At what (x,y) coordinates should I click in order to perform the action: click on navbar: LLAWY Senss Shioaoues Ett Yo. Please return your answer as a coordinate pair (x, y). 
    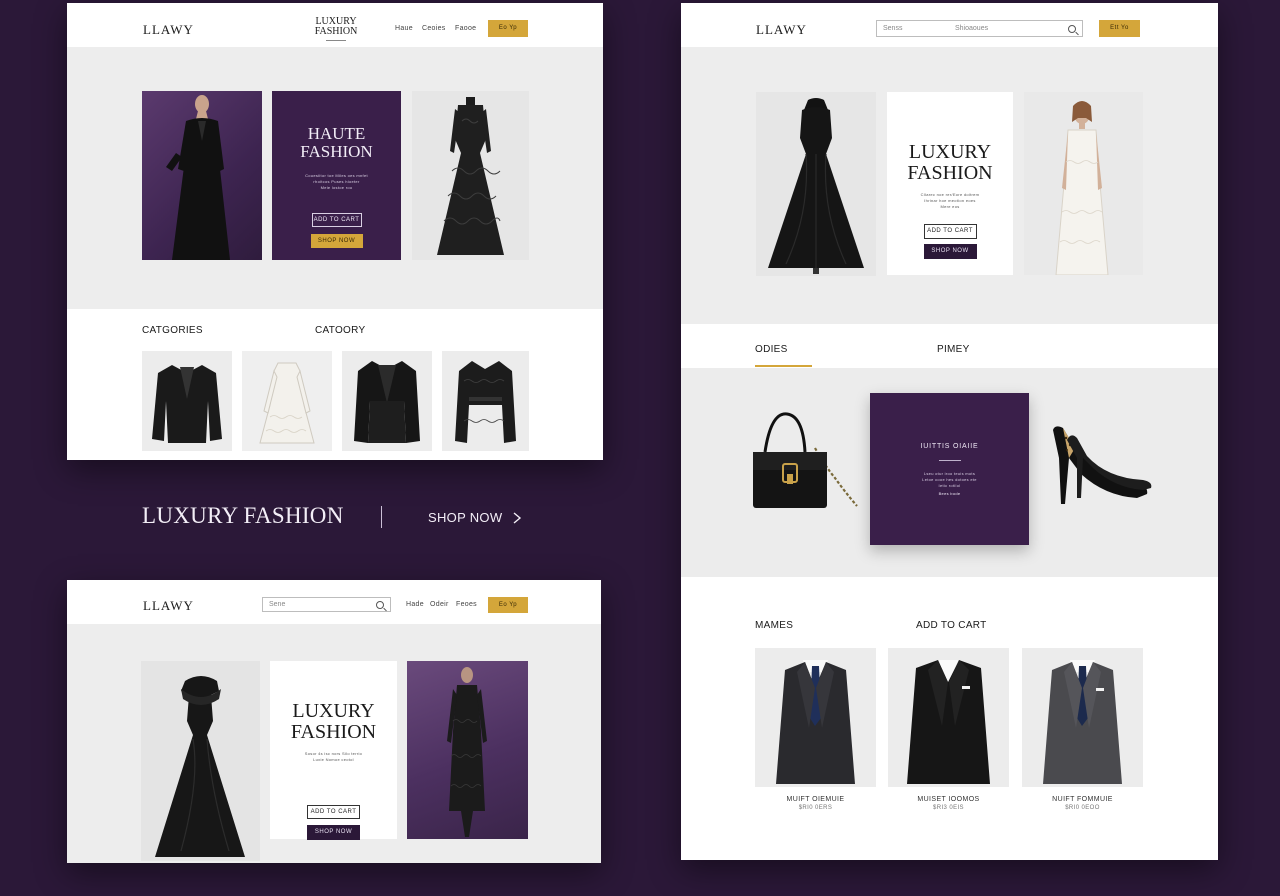
    Looking at the image, I should click on (949, 26).